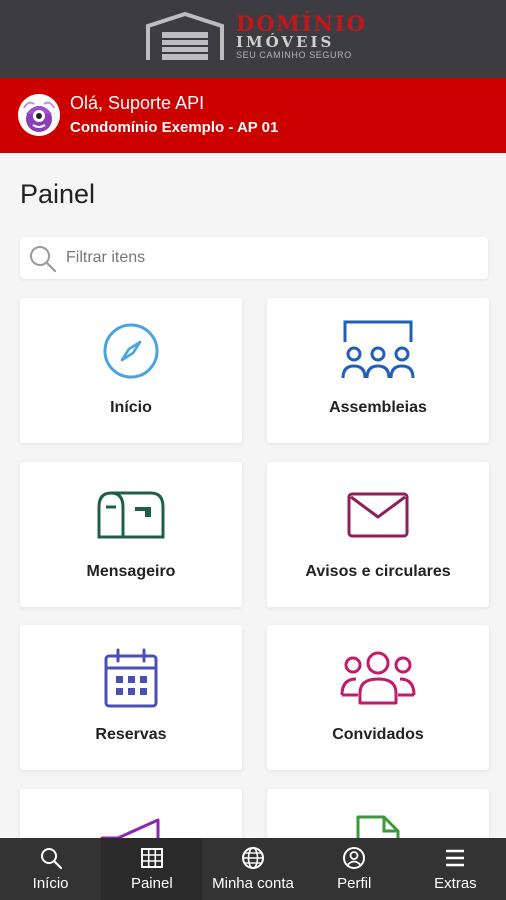 This screenshot has width=506, height=900. Describe the element at coordinates (378, 826) in the screenshot. I see `document-icon` at that location.